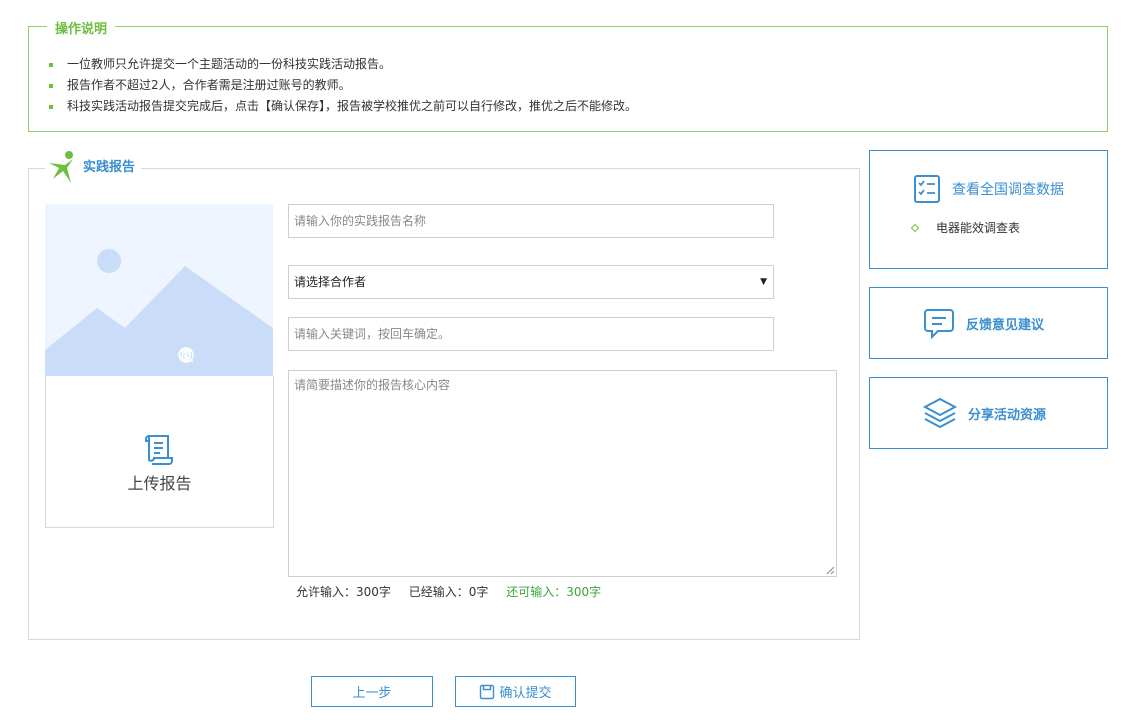 This screenshot has width=1139, height=726. What do you see at coordinates (61, 167) in the screenshot?
I see `star-person-icon` at bounding box center [61, 167].